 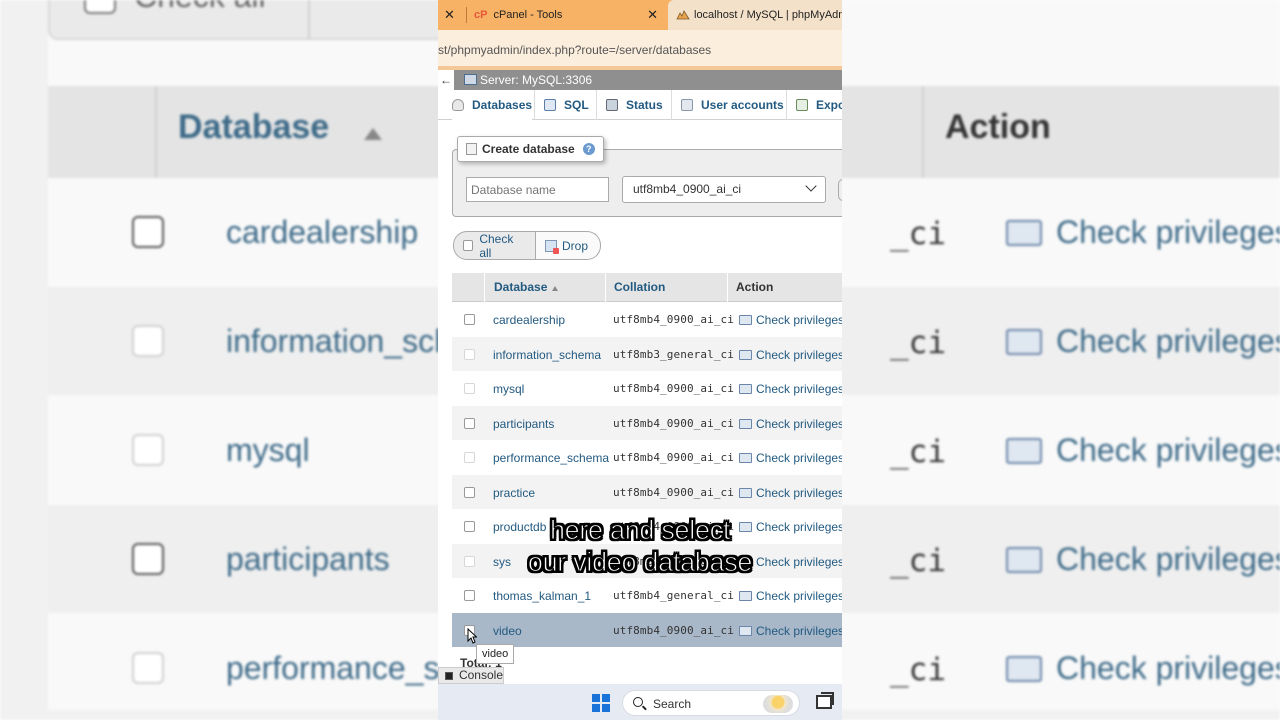 What do you see at coordinates (508, 389) in the screenshot?
I see `database-link: mysql` at bounding box center [508, 389].